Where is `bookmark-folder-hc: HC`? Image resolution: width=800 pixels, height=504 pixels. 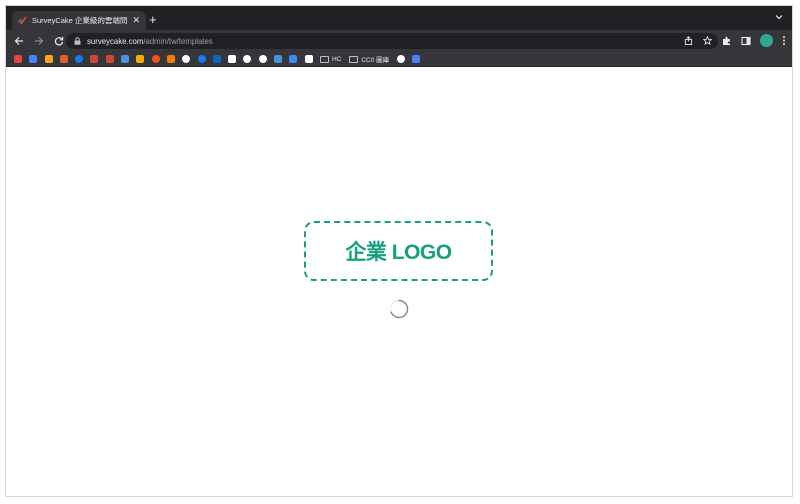 bookmark-folder-hc: HC is located at coordinates (330, 59).